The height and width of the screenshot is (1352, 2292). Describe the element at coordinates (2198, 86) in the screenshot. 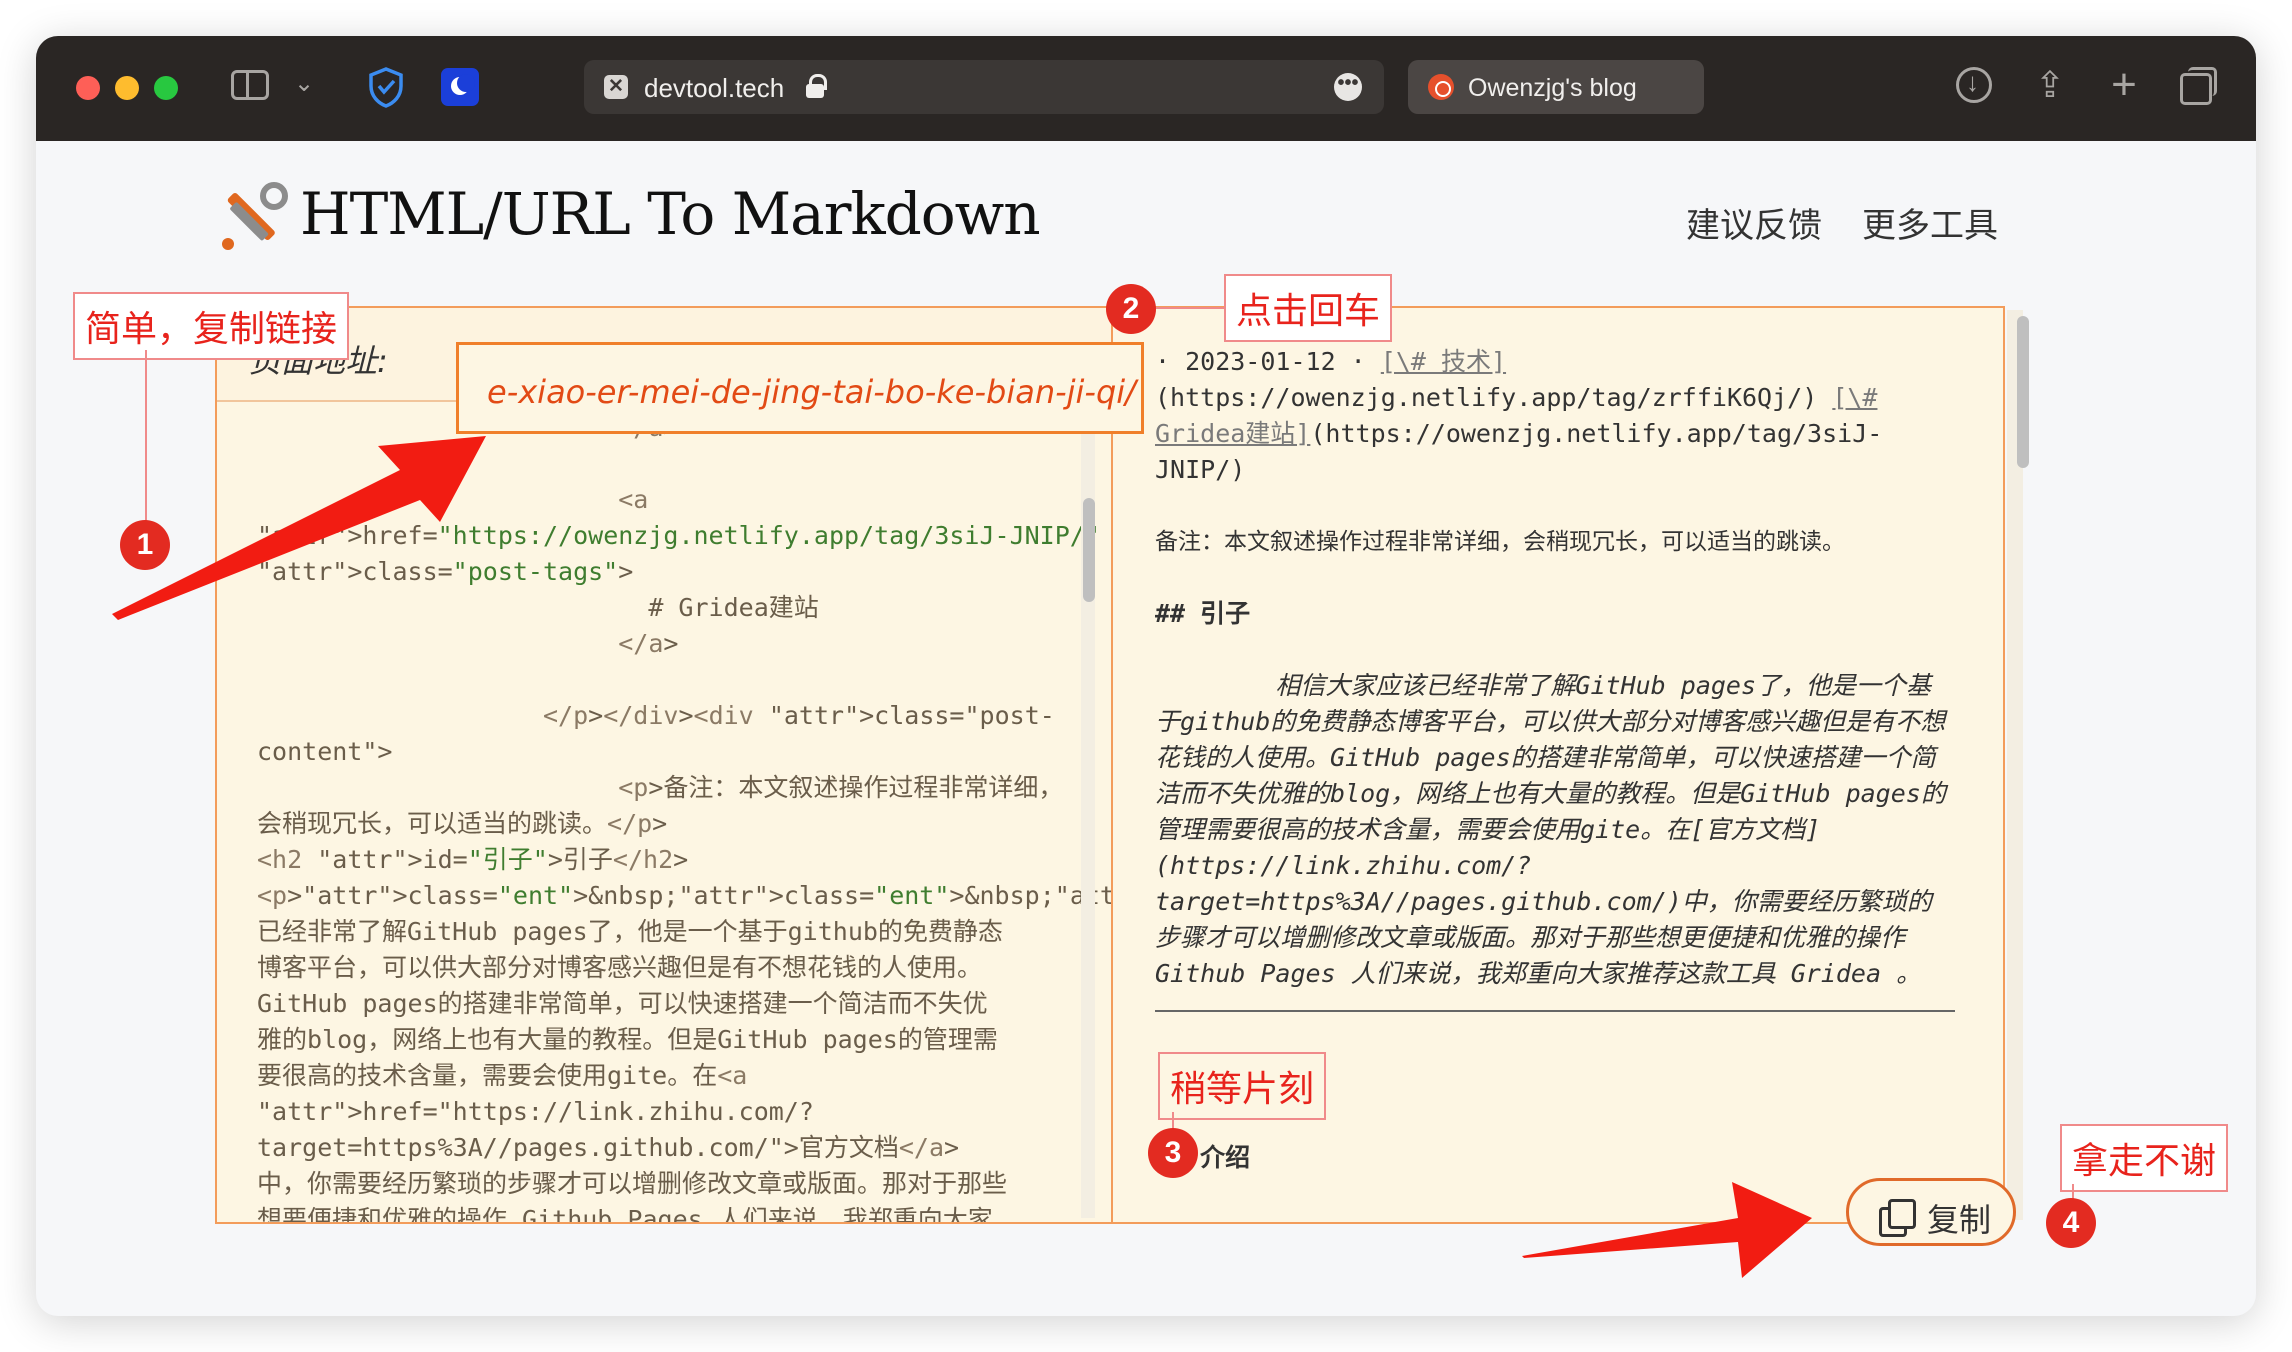

I see `tab-overview-icon` at that location.